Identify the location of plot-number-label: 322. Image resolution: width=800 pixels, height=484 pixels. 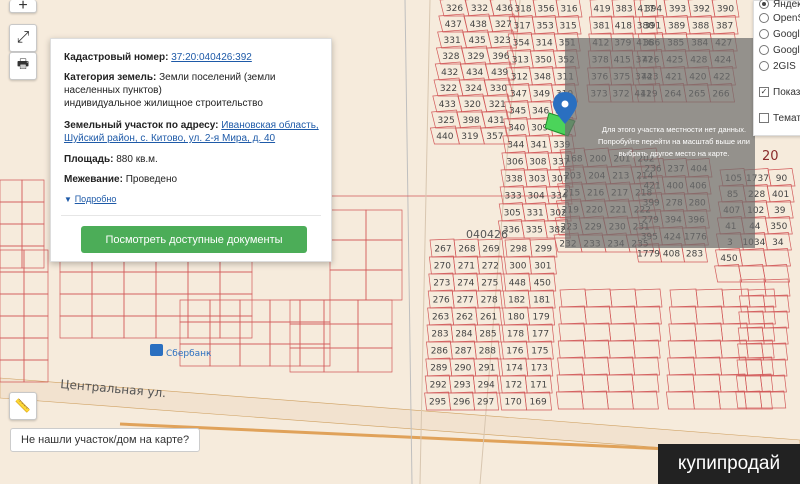
(448, 89).